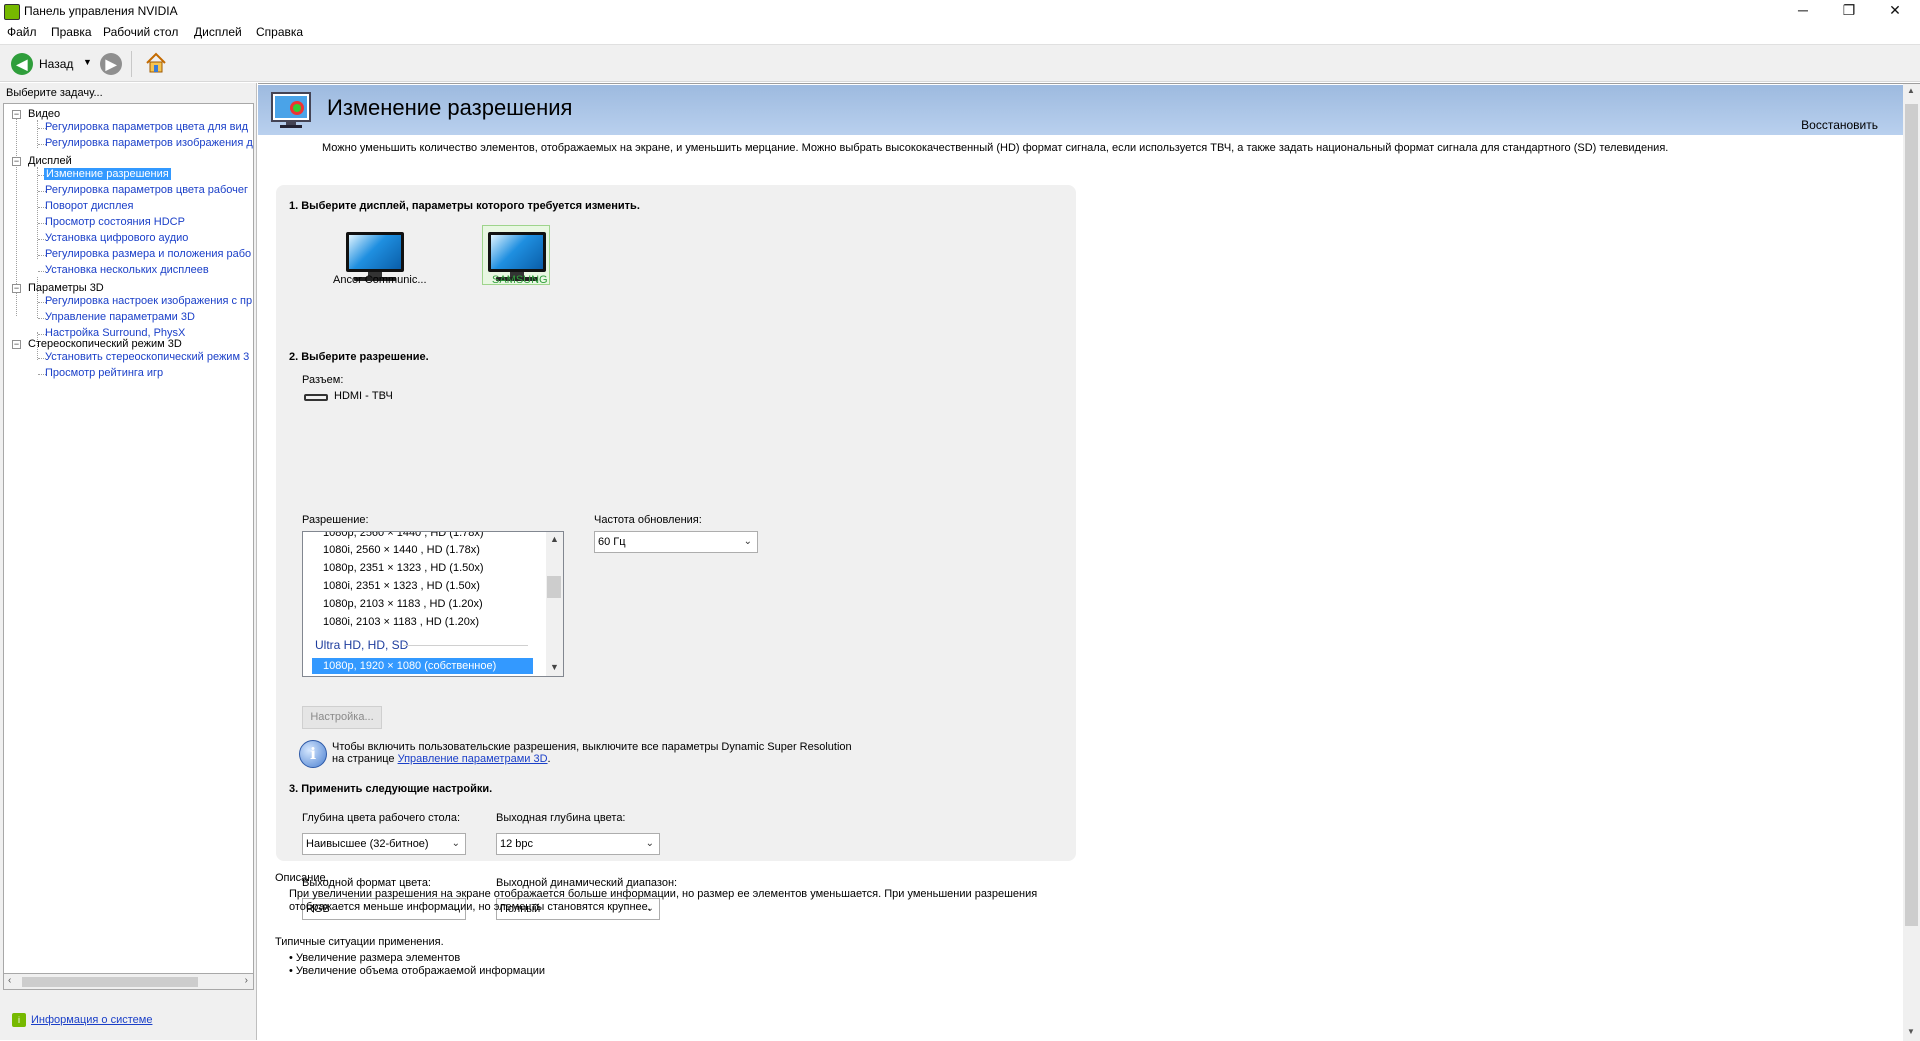  What do you see at coordinates (107, 174) in the screenshot?
I see `tree-item-change-resolution: Изменение разрешения` at bounding box center [107, 174].